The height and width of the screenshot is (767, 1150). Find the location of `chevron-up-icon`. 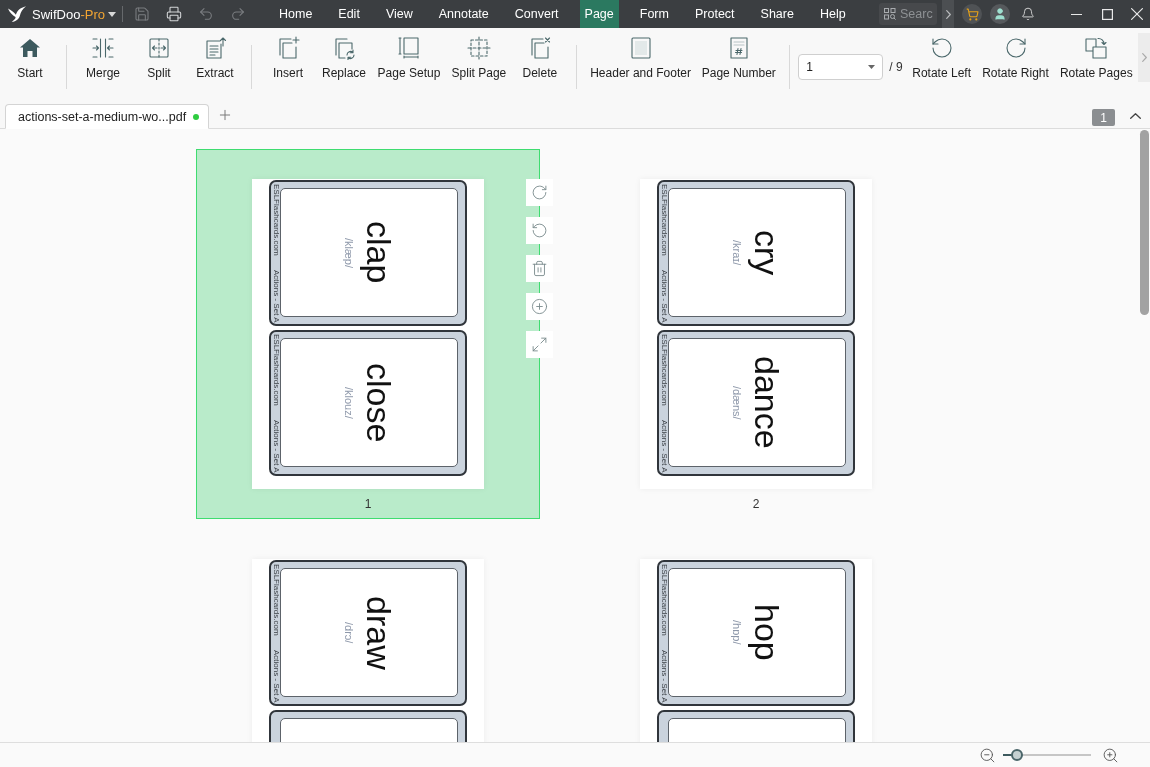

chevron-up-icon is located at coordinates (1135, 116).